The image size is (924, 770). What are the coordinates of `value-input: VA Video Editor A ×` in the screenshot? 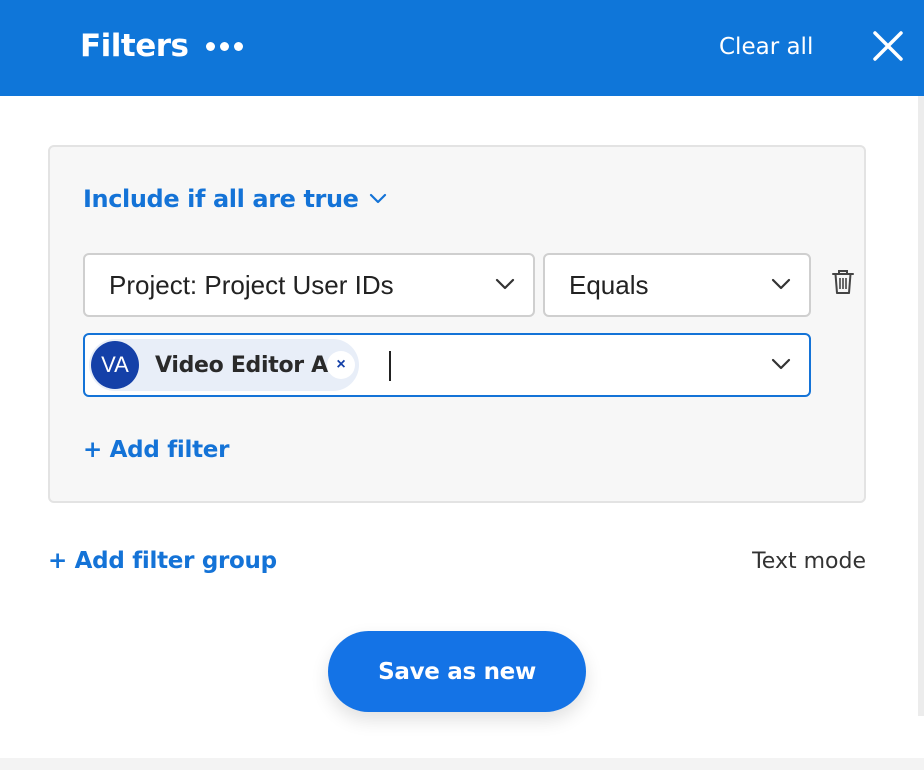 It's located at (447, 365).